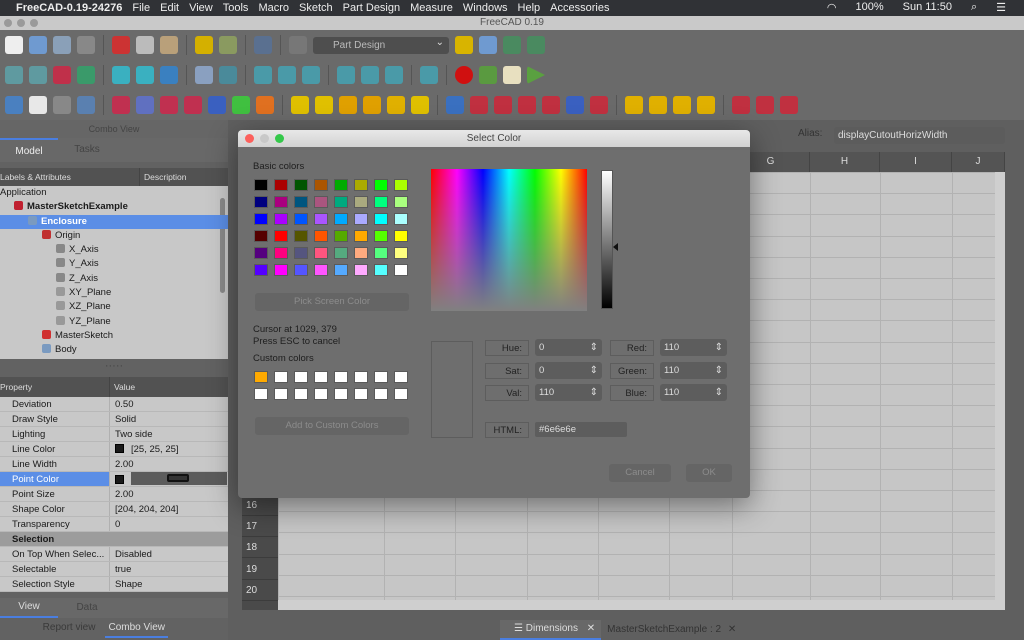 The width and height of the screenshot is (1024, 640). Describe the element at coordinates (114, 524) in the screenshot. I see `property-row: Transparency 0` at that location.